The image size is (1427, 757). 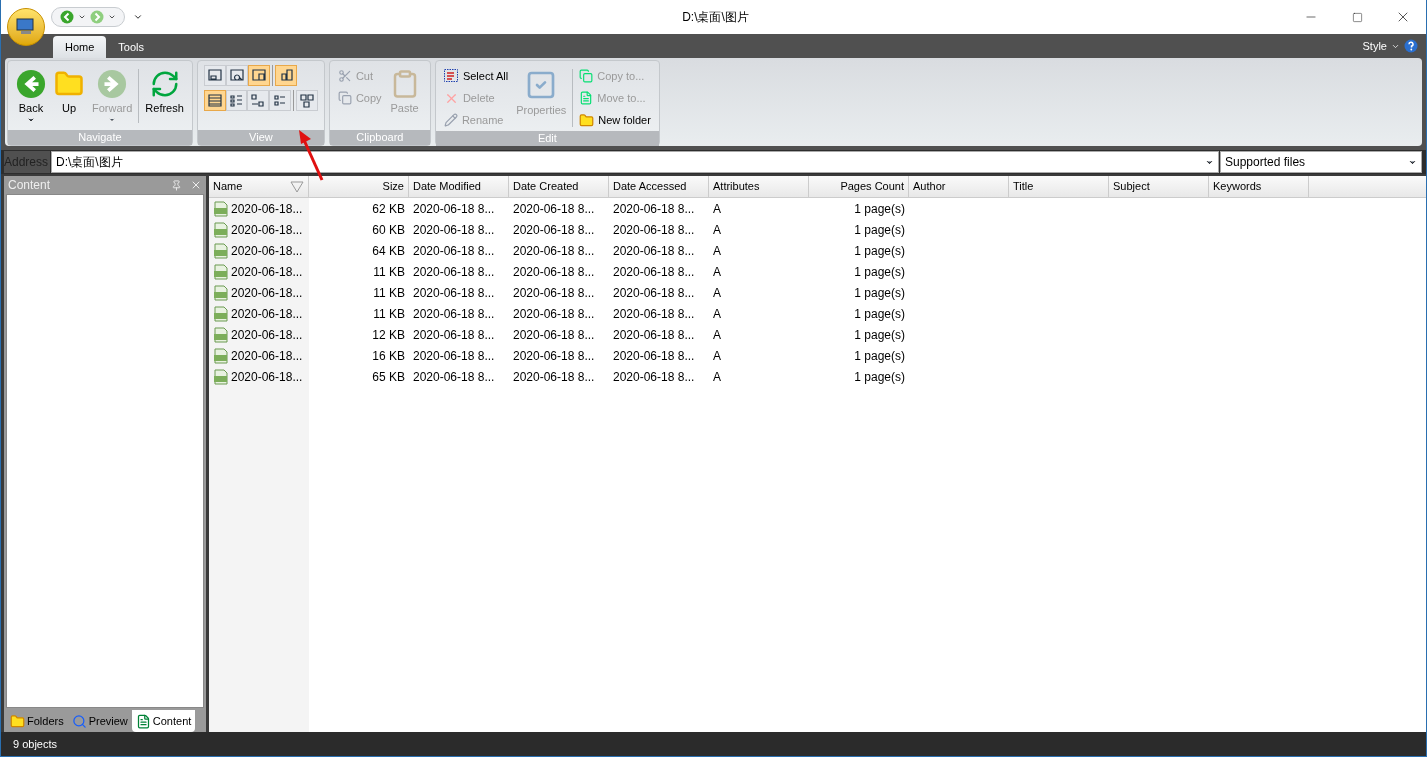 What do you see at coordinates (311, 155) in the screenshot?
I see `annotation-arrow` at bounding box center [311, 155].